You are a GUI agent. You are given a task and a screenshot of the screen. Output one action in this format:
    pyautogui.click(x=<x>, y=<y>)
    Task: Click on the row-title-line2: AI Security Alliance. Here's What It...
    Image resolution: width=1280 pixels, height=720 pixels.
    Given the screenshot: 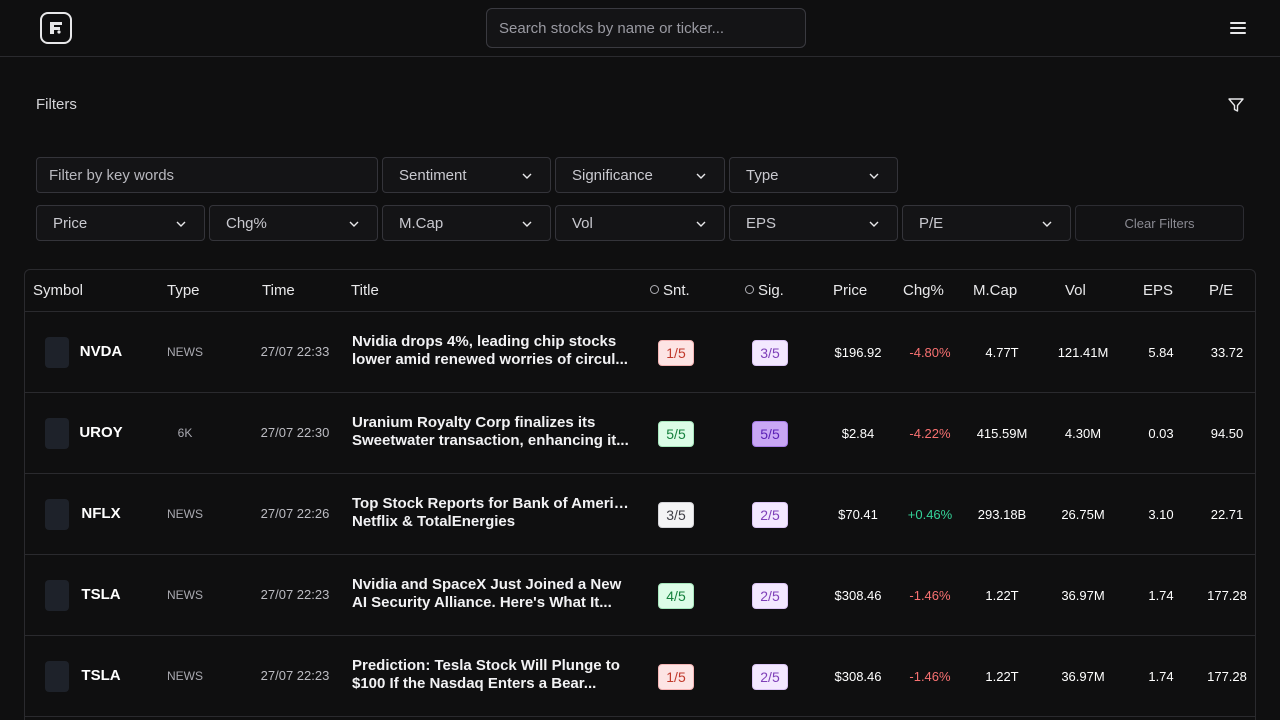 What is the action you would take?
    pyautogui.click(x=482, y=602)
    